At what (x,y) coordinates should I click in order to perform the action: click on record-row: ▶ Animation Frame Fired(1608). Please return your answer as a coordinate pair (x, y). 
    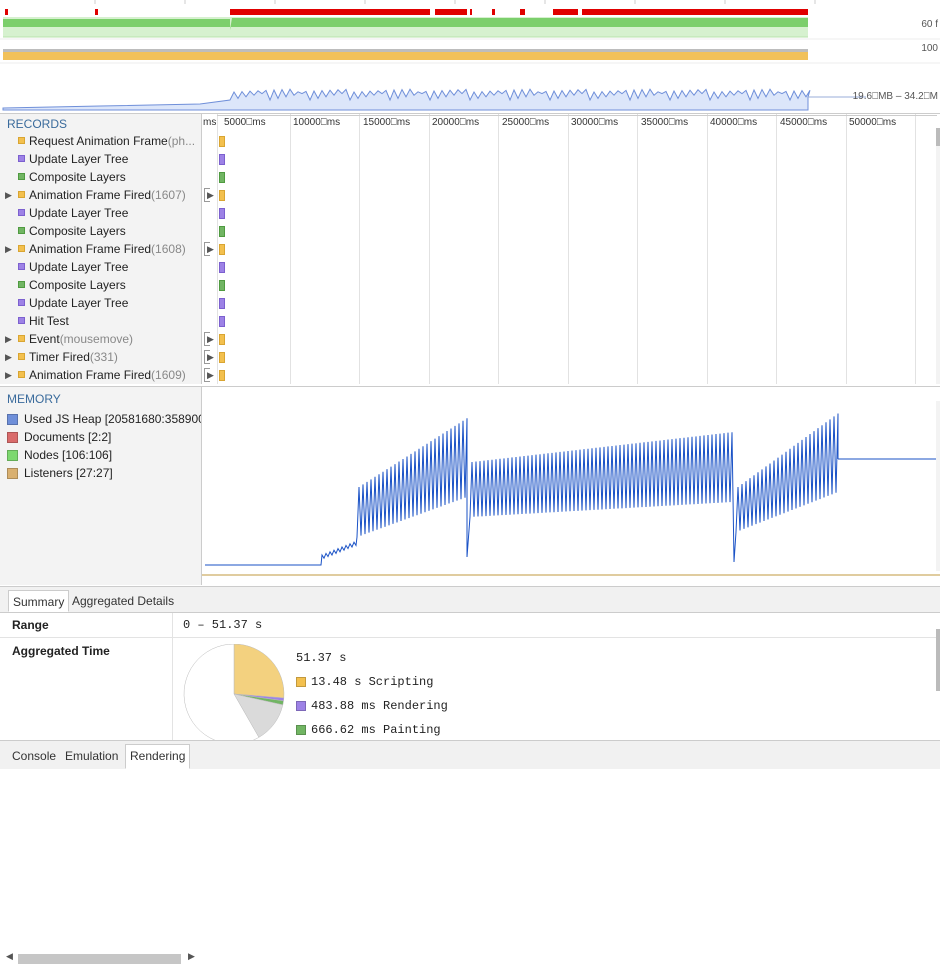
    Looking at the image, I should click on (100, 249).